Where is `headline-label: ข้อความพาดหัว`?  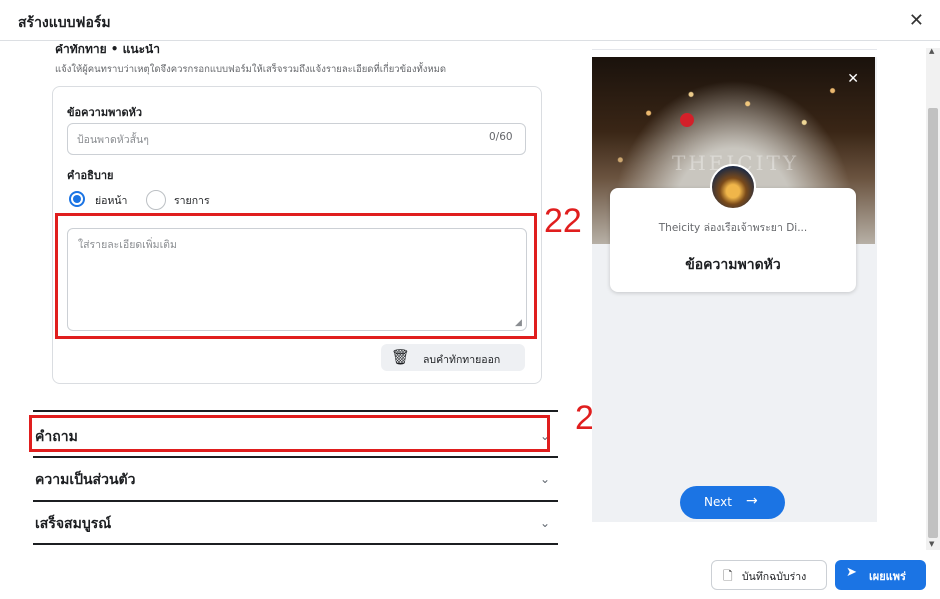 headline-label: ข้อความพาดหัว is located at coordinates (105, 112).